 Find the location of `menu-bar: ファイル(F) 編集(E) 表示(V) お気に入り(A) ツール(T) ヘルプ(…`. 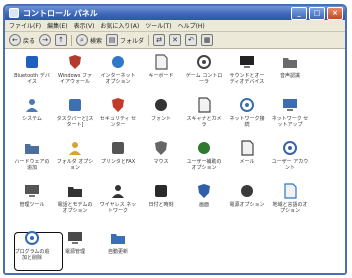

menu-bar: ファイル(F) 編集(E) 表示(V) お気に入り(A) ツール(T) ヘルプ(… is located at coordinates (175, 26).